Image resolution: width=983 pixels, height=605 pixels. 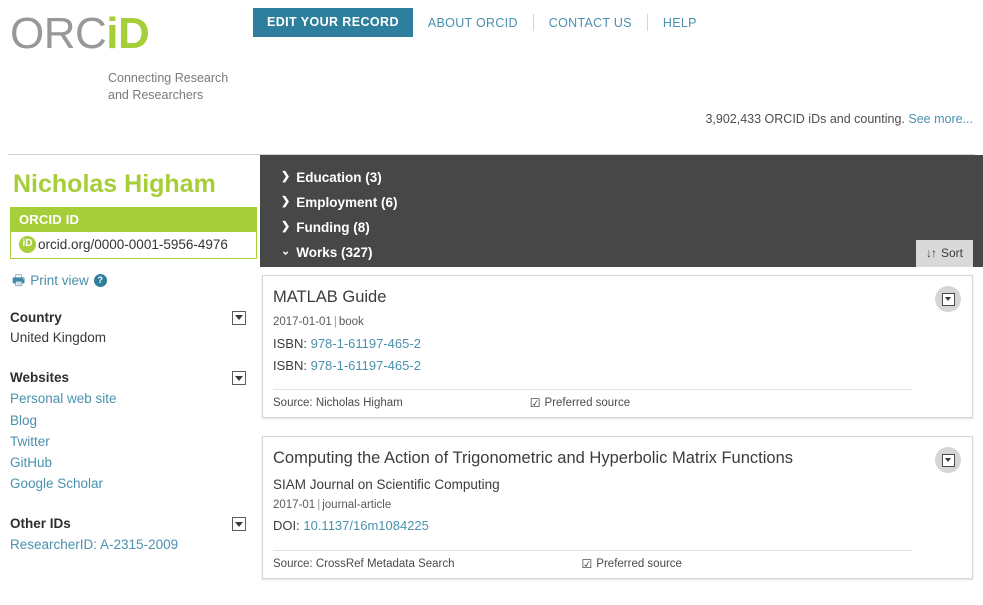 What do you see at coordinates (40, 524) in the screenshot?
I see `sidebar-section-title: Other IDs` at bounding box center [40, 524].